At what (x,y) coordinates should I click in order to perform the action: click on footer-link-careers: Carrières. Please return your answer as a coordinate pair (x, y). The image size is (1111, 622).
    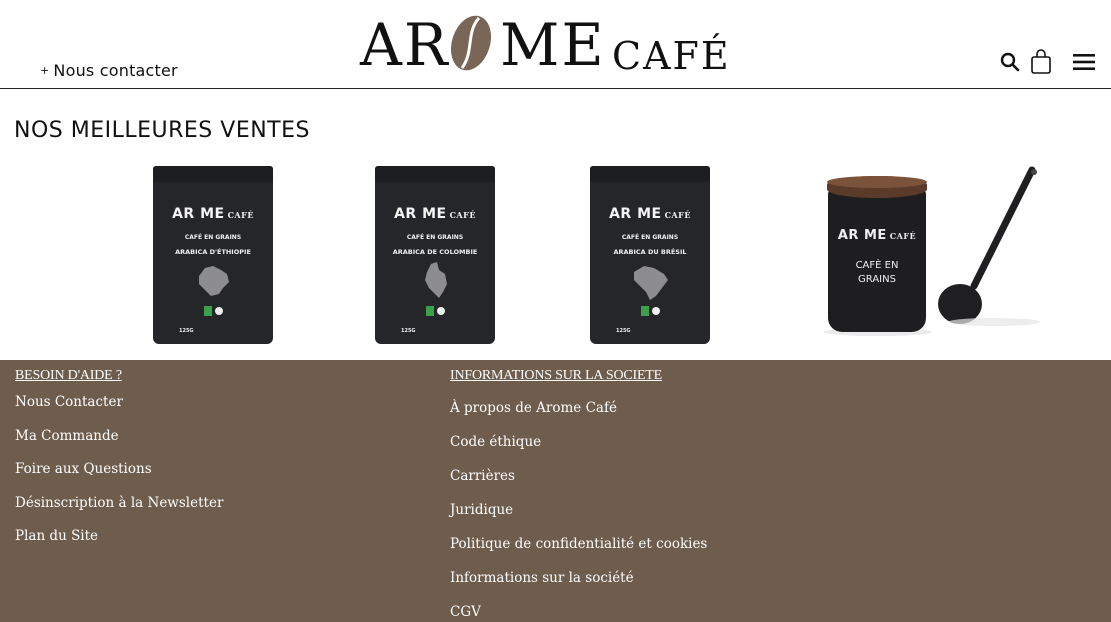
    Looking at the image, I should click on (578, 476).